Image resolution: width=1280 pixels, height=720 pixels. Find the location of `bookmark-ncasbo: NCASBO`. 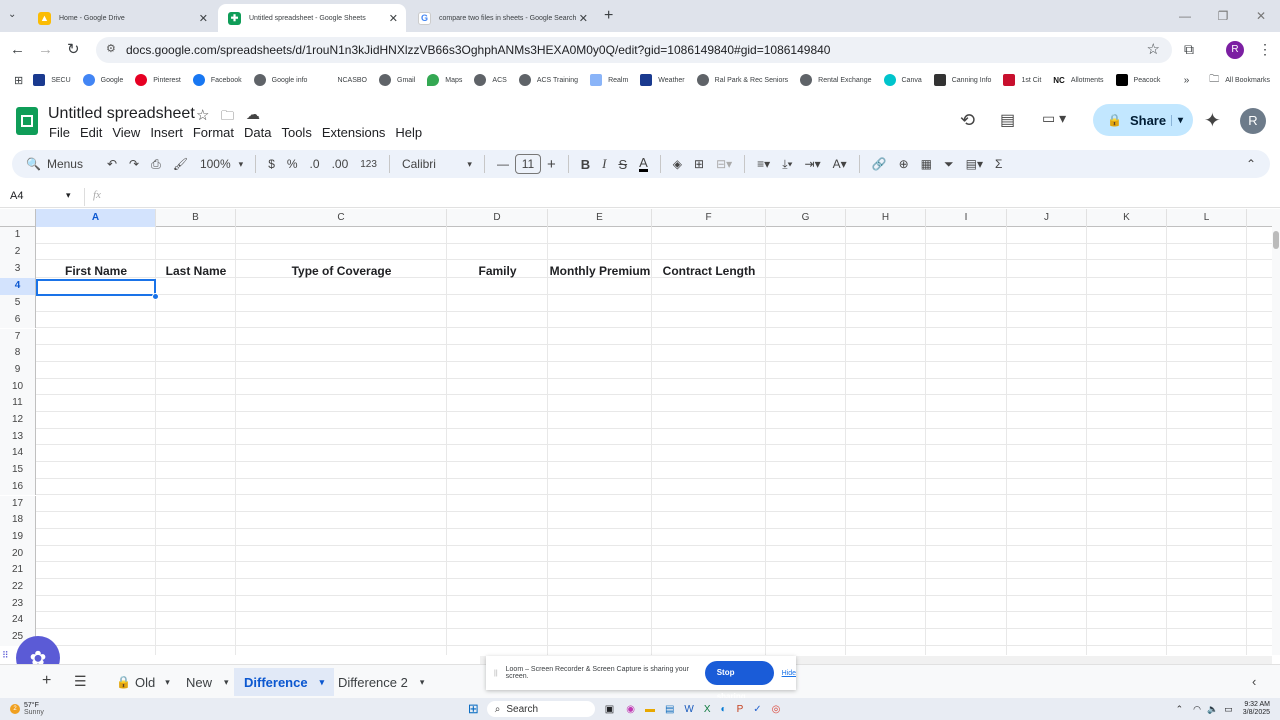

bookmark-ncasbo: NCASBO is located at coordinates (352, 80).